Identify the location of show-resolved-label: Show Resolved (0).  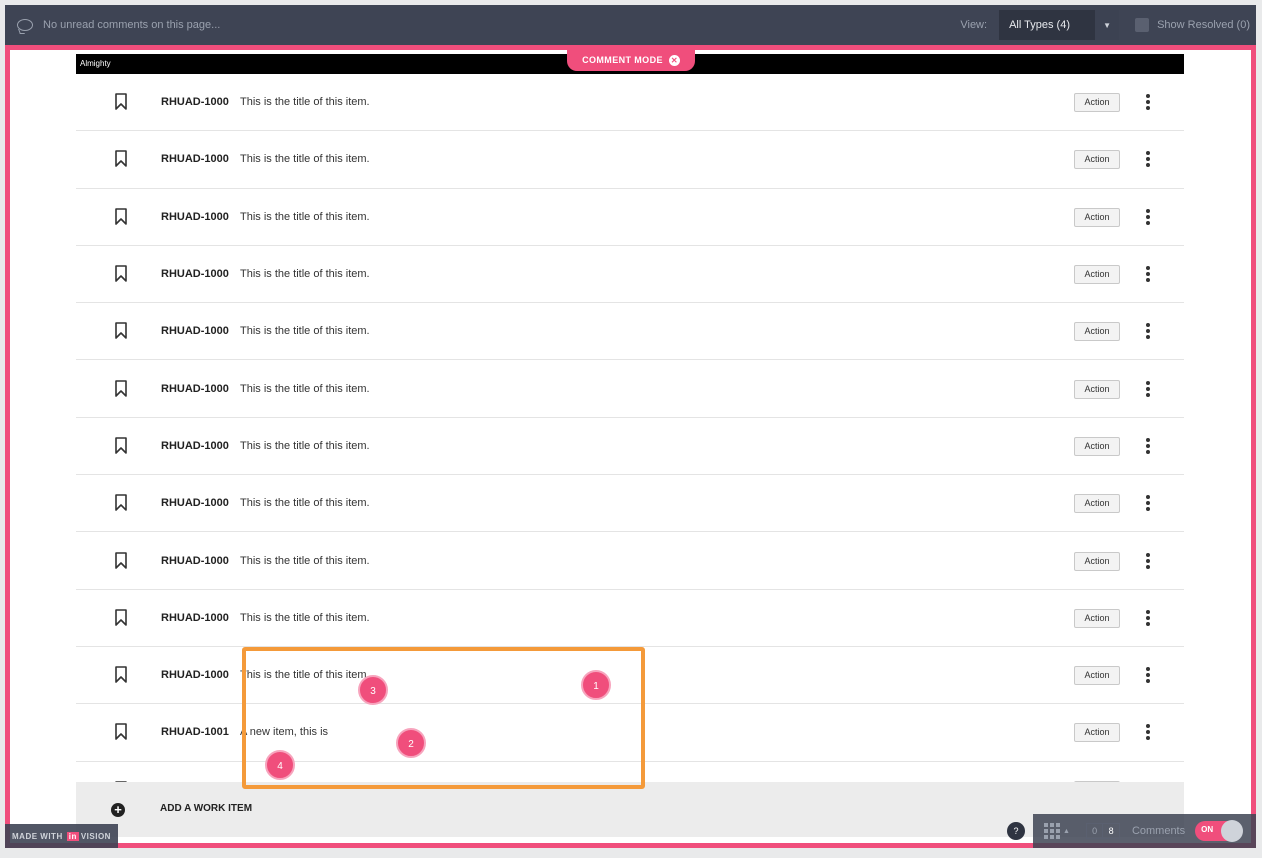
(1203, 25).